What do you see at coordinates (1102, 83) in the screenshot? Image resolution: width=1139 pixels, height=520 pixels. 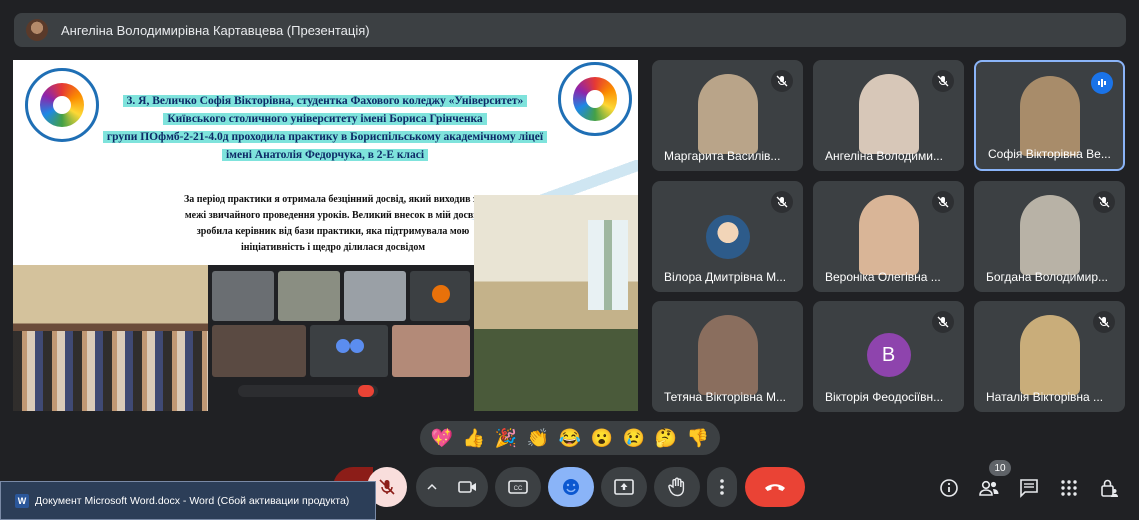 I see `speaking-indicator-icon` at bounding box center [1102, 83].